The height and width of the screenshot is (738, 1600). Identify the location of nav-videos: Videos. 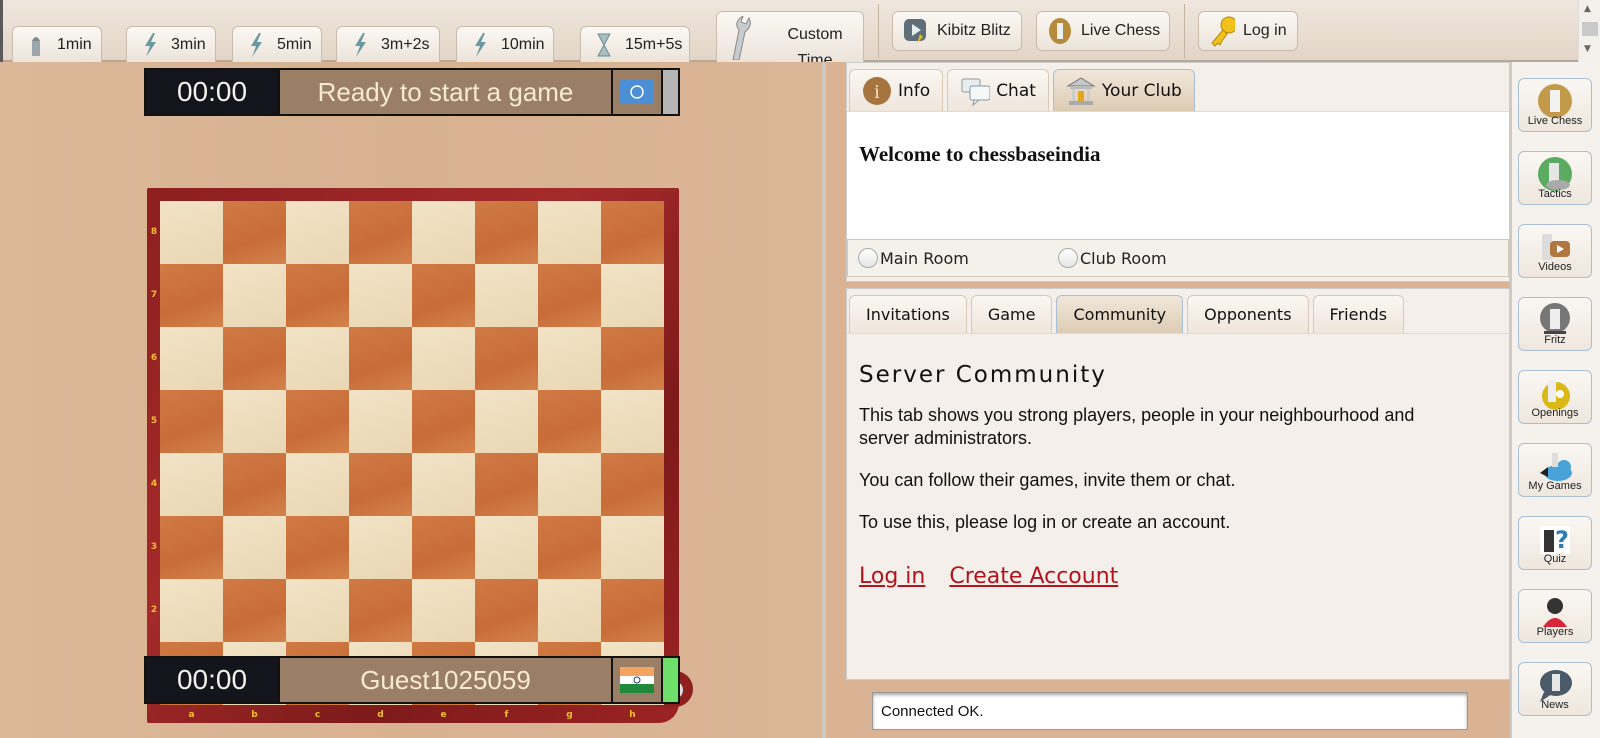
(1555, 251).